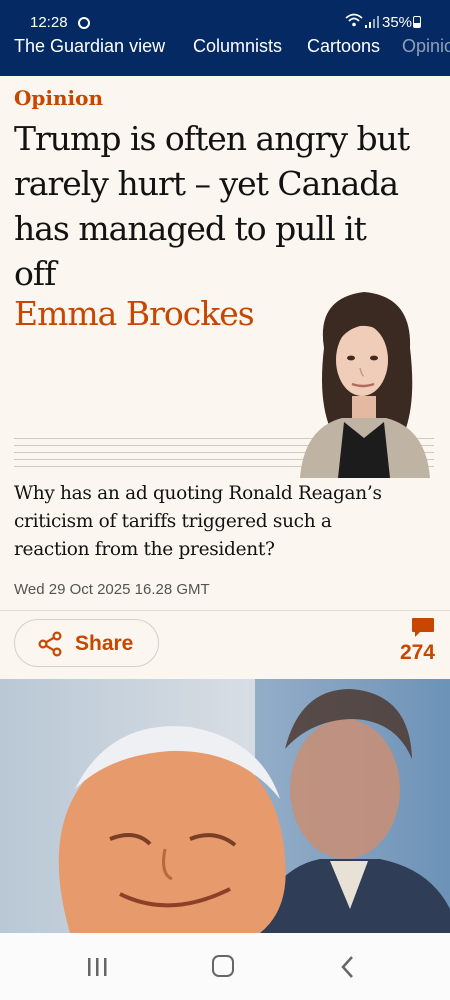  Describe the element at coordinates (58, 98) in the screenshot. I see `section-kicker: Opinion` at that location.